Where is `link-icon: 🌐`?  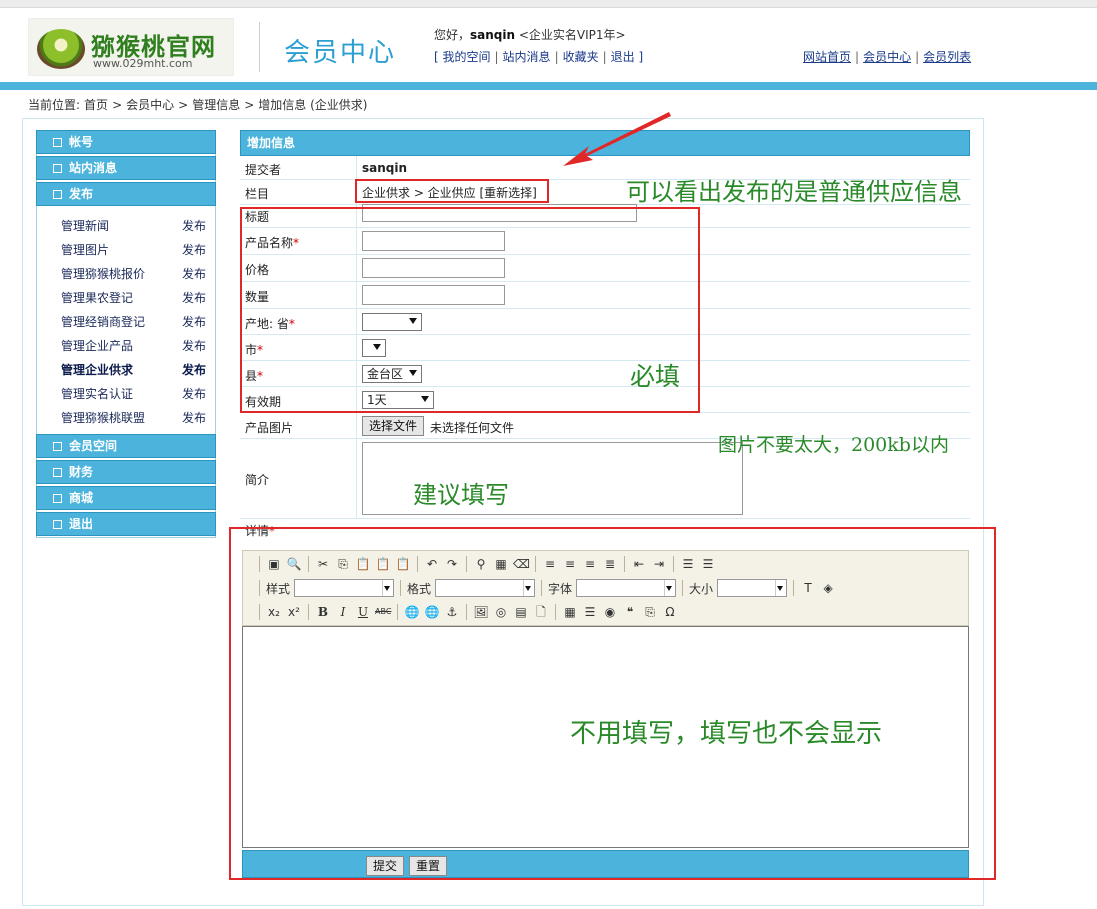 link-icon: 🌐 is located at coordinates (412, 612).